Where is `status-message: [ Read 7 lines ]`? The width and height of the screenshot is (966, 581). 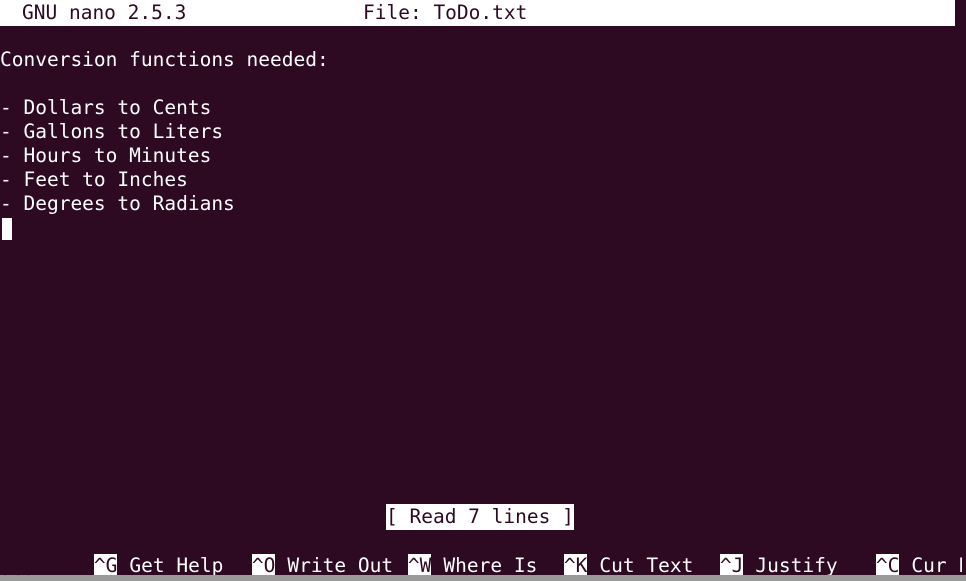 status-message: [ Read 7 lines ] is located at coordinates (480, 517).